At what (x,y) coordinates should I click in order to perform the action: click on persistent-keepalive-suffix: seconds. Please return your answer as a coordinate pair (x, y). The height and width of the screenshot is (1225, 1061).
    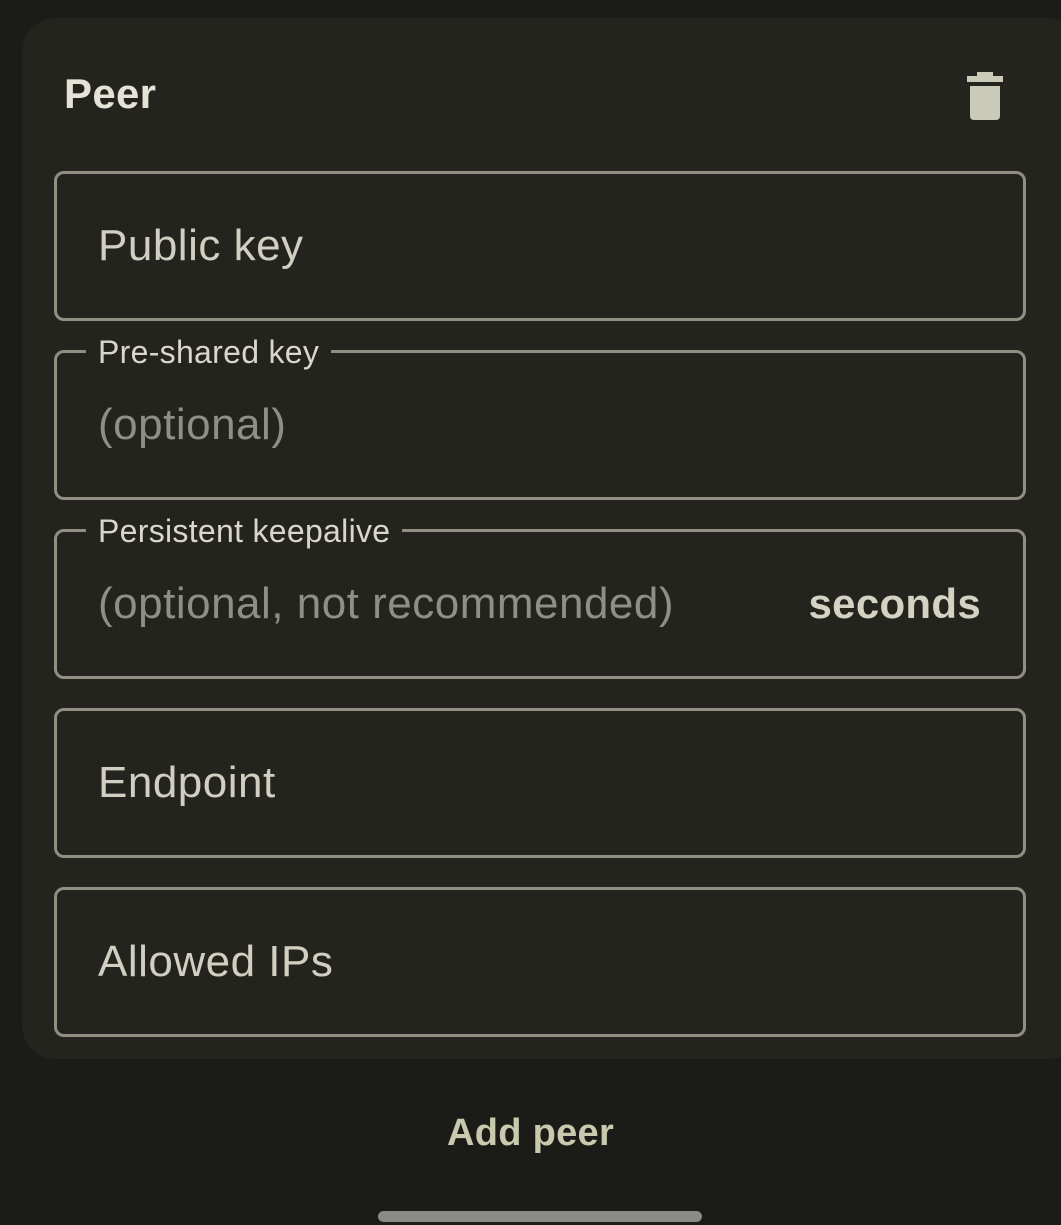
    Looking at the image, I should click on (894, 603).